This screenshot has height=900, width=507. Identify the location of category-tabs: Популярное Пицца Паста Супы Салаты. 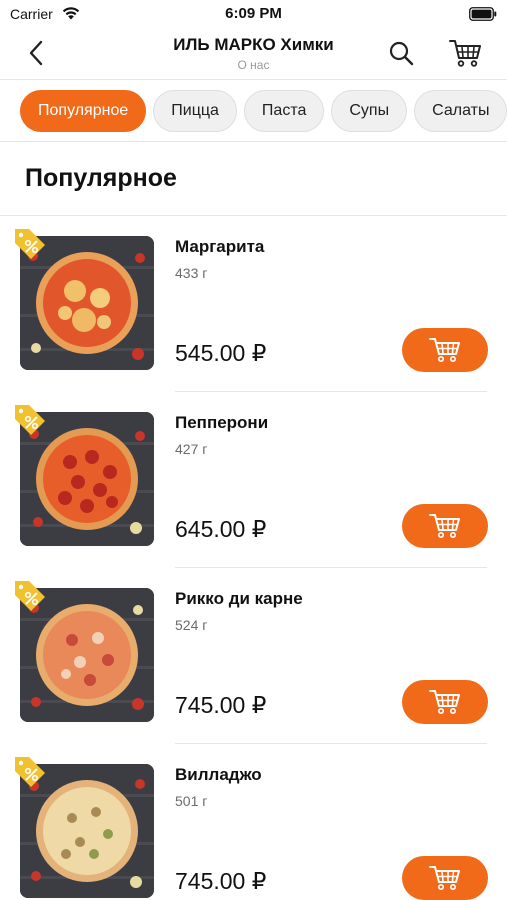
(253, 111).